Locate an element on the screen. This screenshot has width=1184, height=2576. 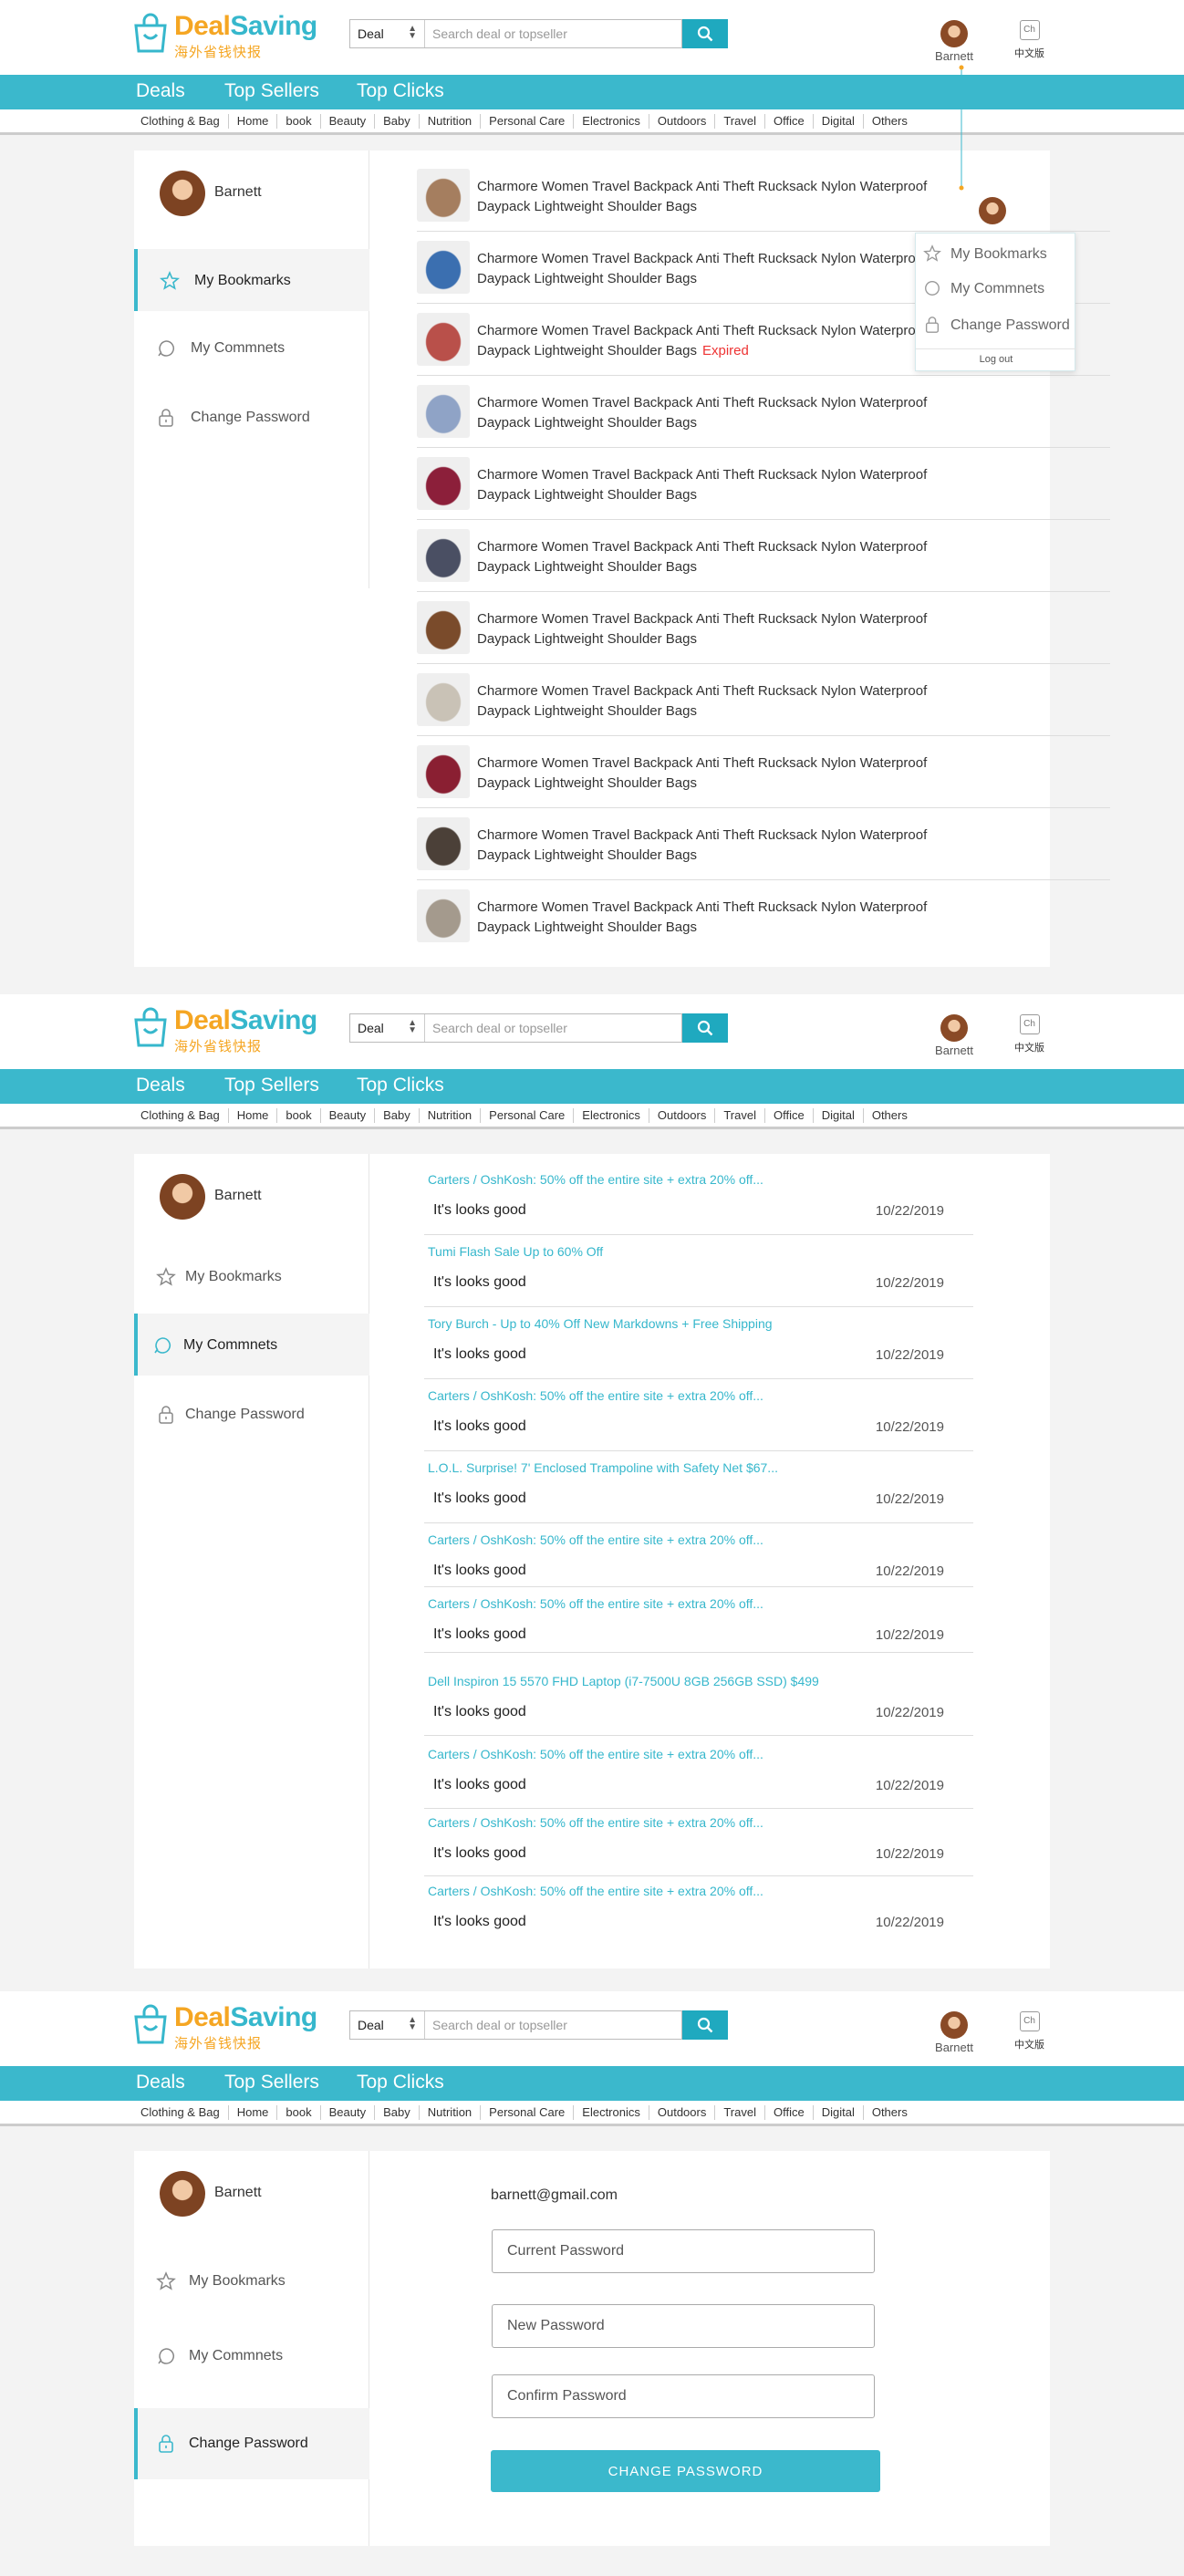
dropdown-item-password: Change Password is located at coordinates (996, 324).